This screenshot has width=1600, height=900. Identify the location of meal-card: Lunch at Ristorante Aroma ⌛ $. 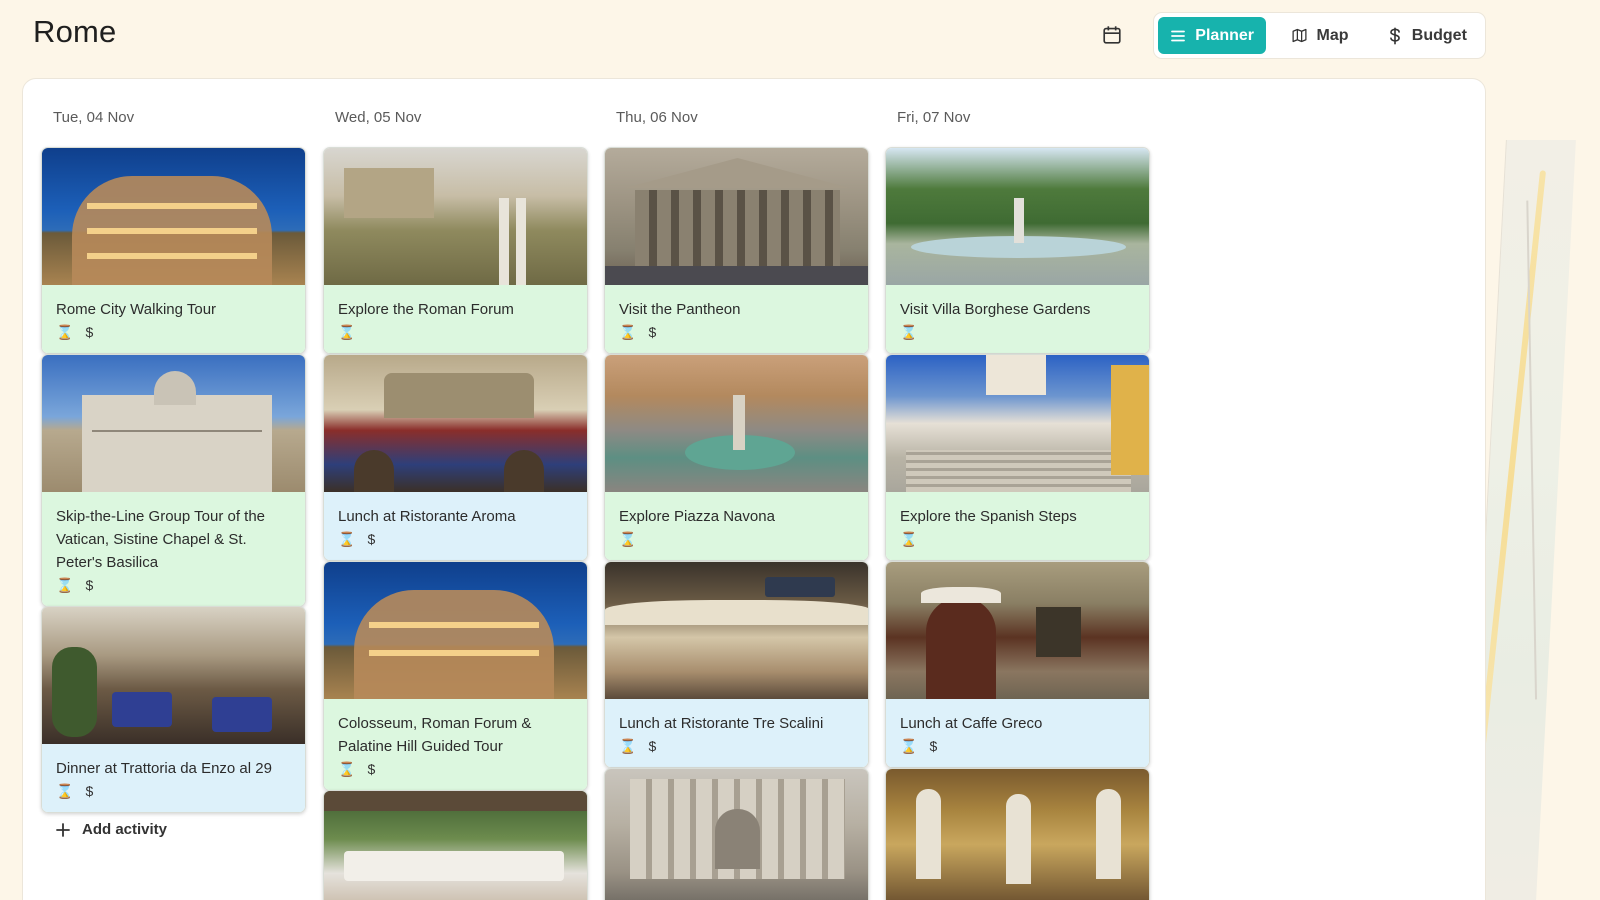
(455, 457).